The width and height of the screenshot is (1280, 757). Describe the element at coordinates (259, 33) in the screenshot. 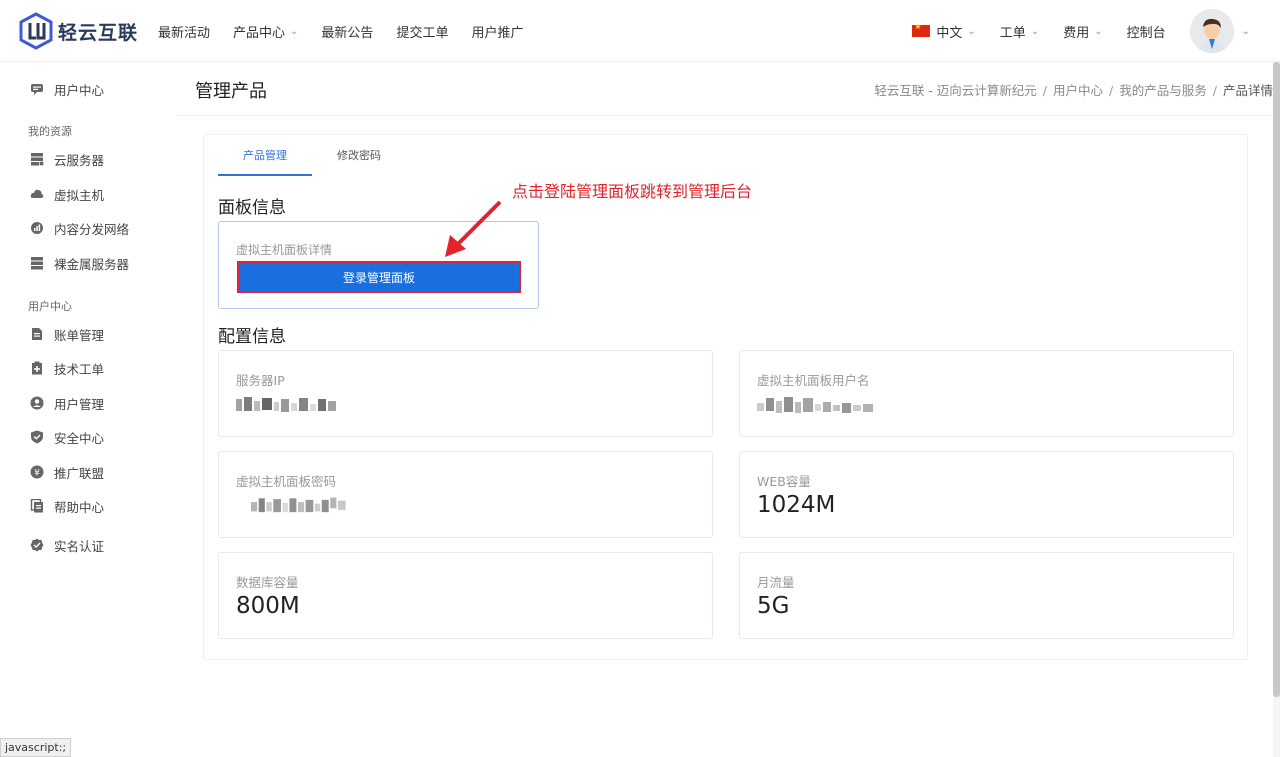

I see `nav-product-center-label: 产品中心` at that location.